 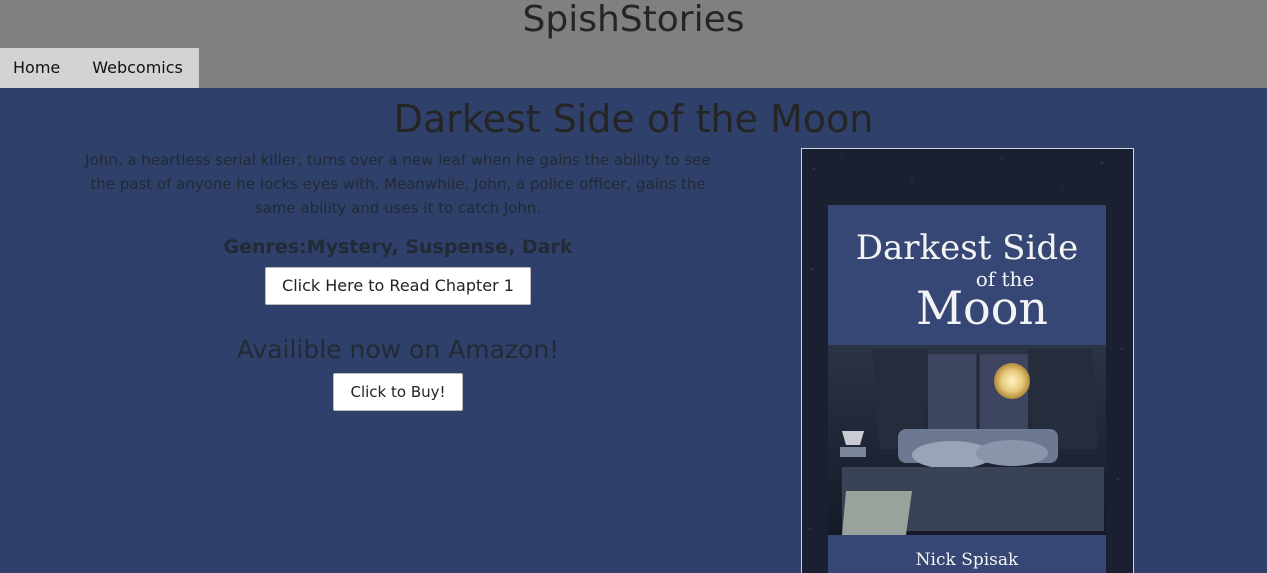 I want to click on cover-author: Nick Spisak, so click(x=967, y=560).